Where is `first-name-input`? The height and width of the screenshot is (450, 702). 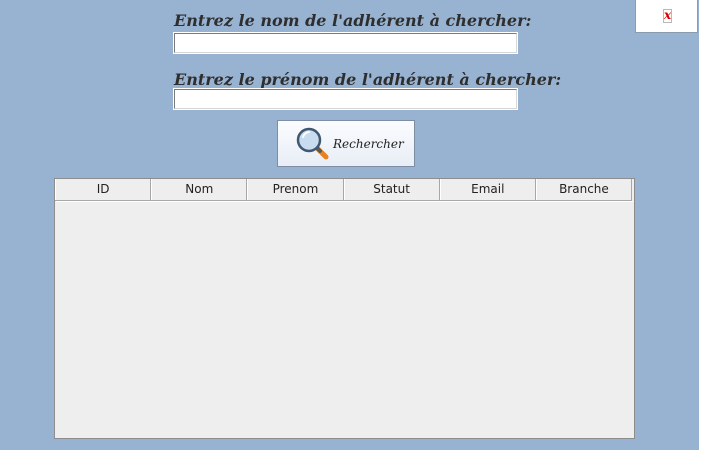
first-name-input is located at coordinates (345, 99).